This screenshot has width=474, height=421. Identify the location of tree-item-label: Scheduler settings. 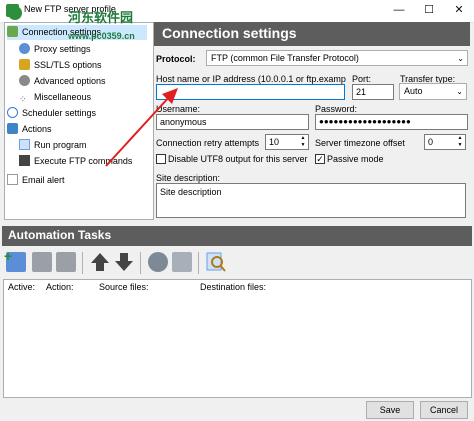
(59, 113).